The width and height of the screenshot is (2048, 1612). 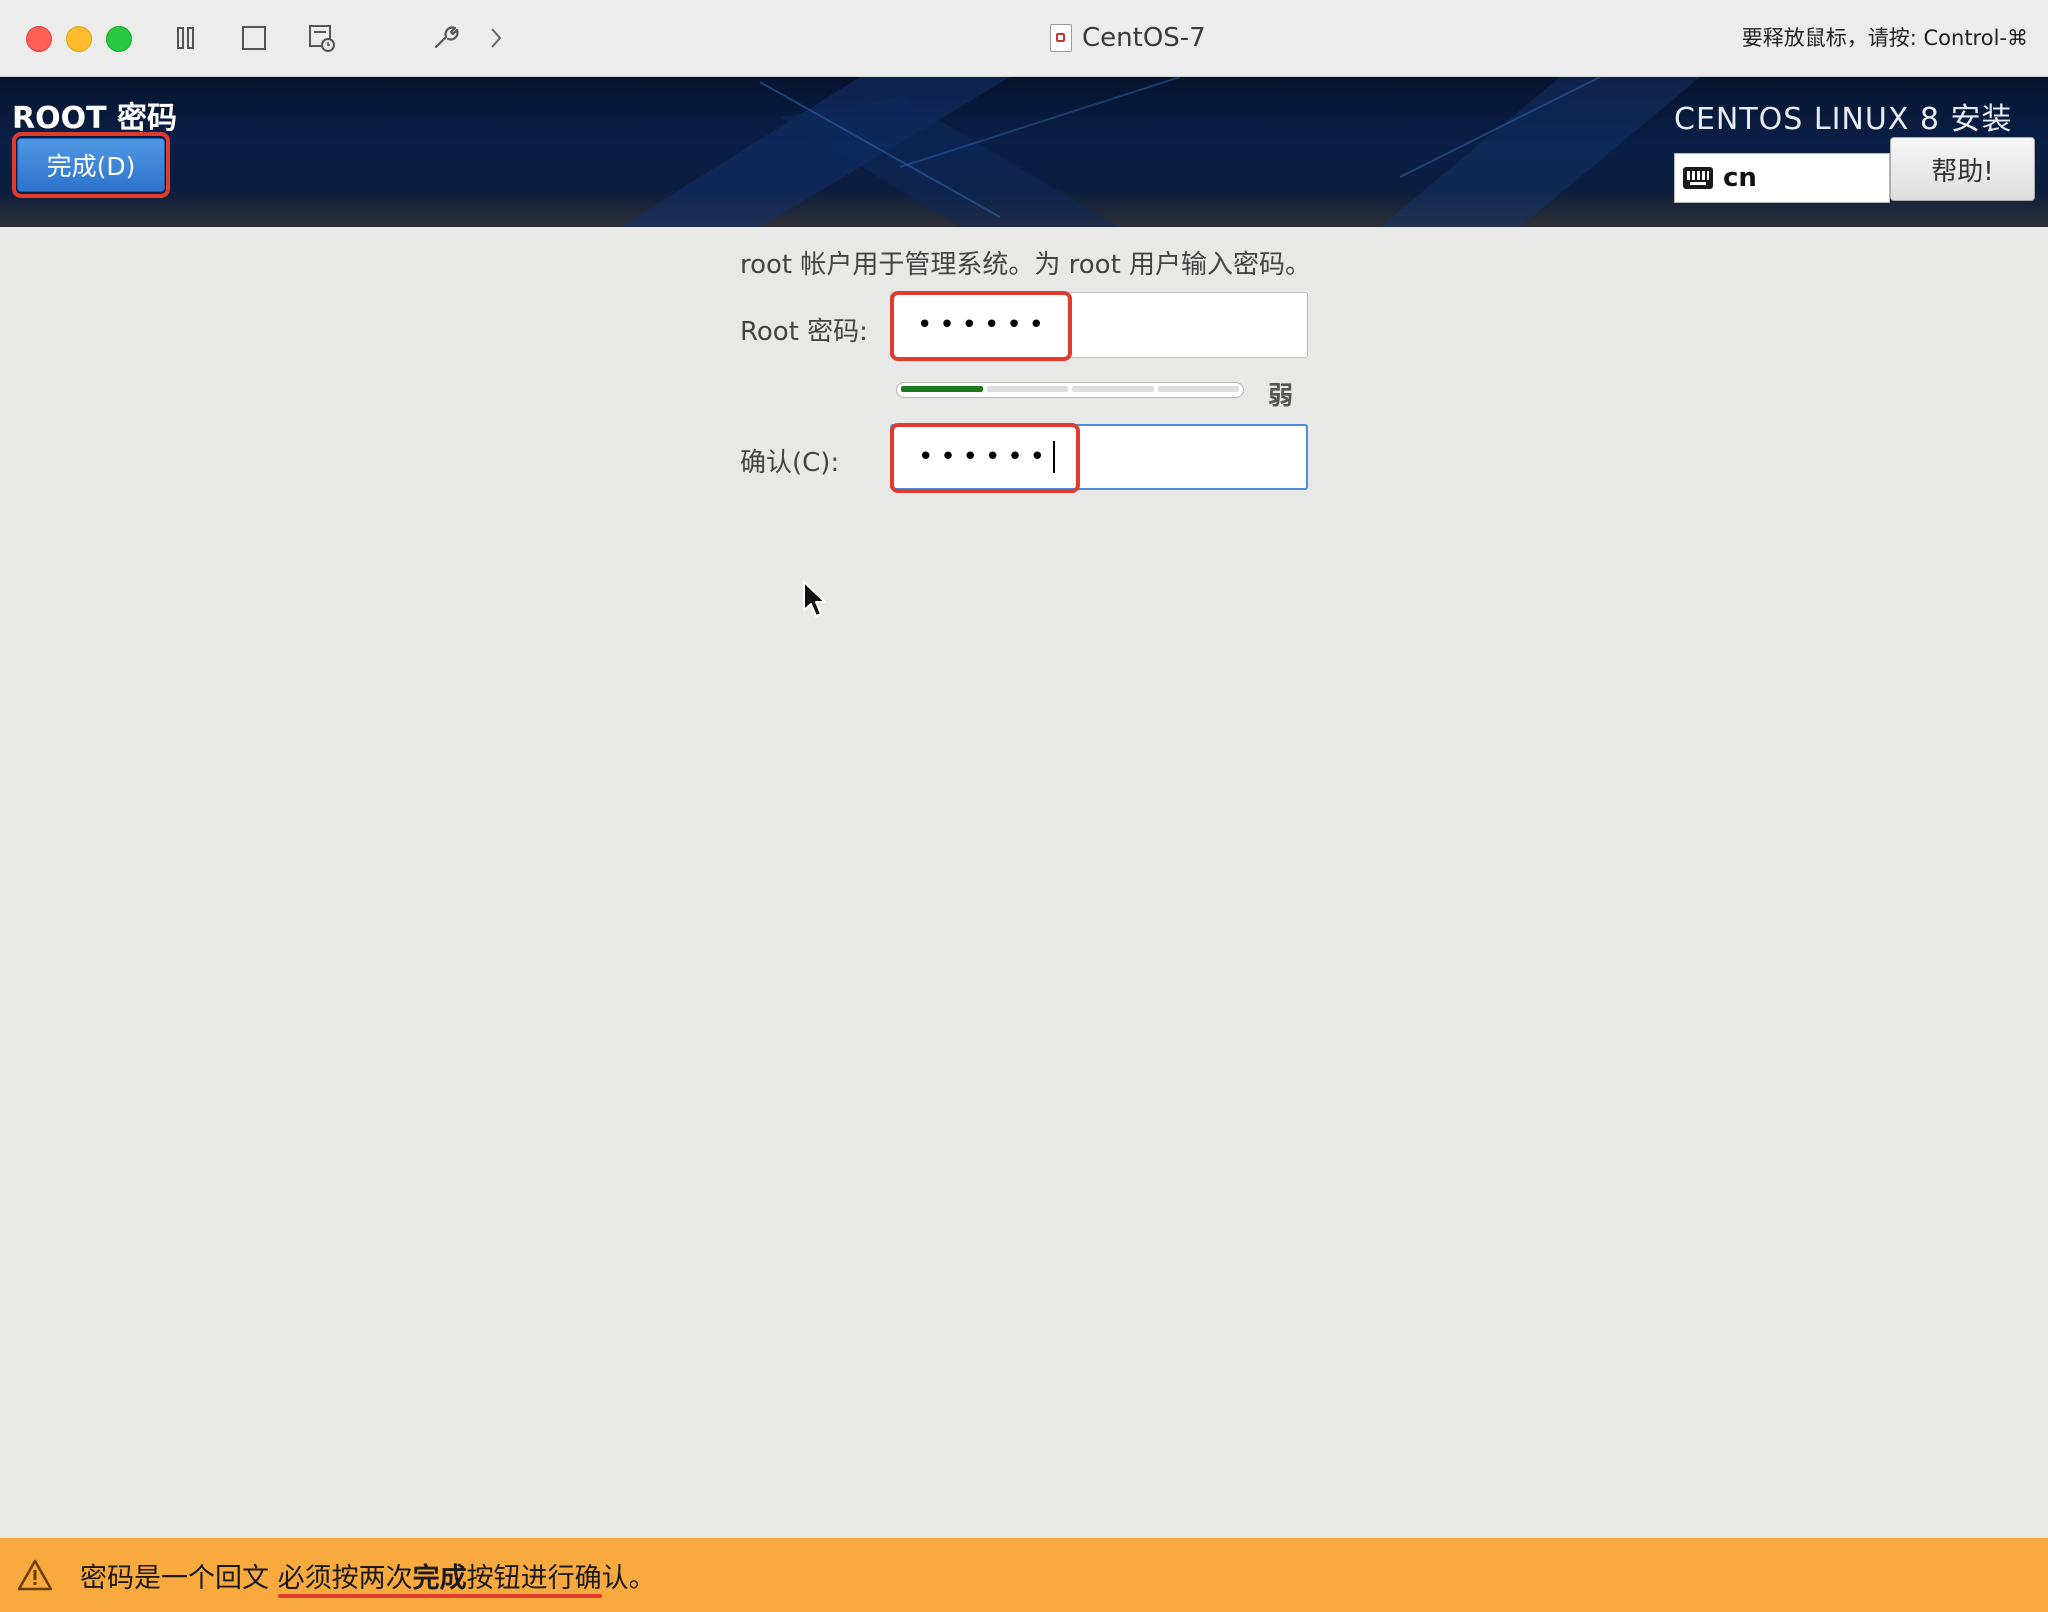 What do you see at coordinates (496, 38) in the screenshot?
I see `forward-icon` at bounding box center [496, 38].